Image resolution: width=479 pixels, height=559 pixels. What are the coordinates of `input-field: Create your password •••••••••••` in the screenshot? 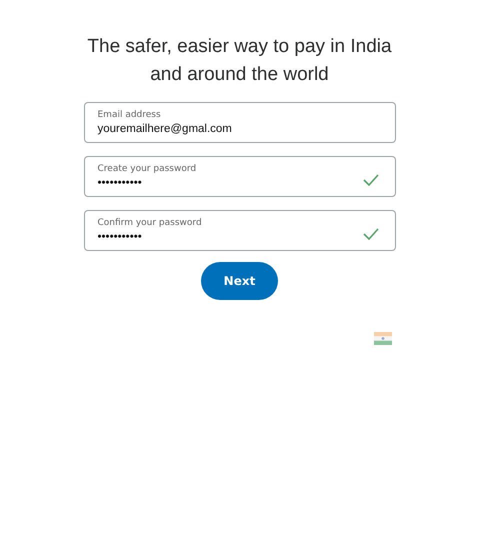 It's located at (240, 176).